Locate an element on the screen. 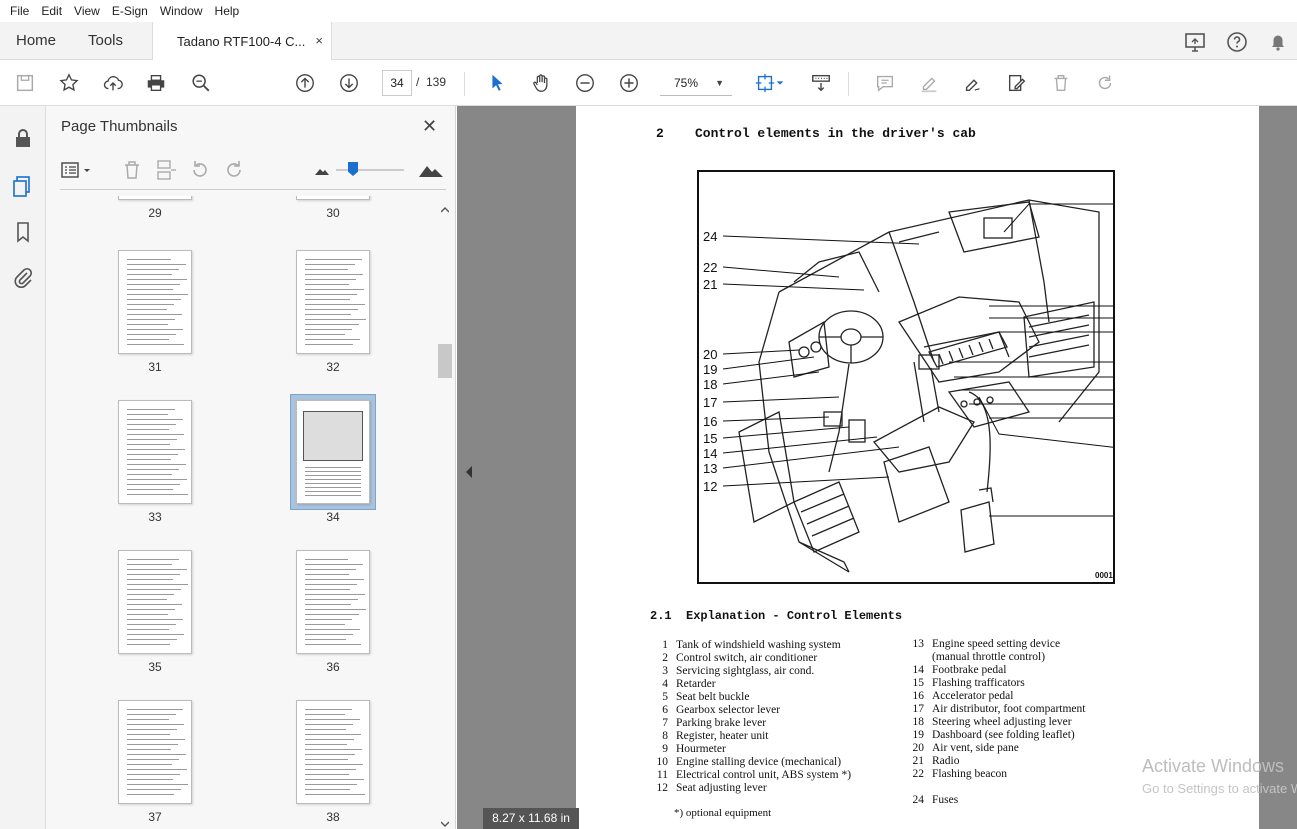 The width and height of the screenshot is (1297, 829). thumbnail-scrollbar is located at coordinates (445, 512).